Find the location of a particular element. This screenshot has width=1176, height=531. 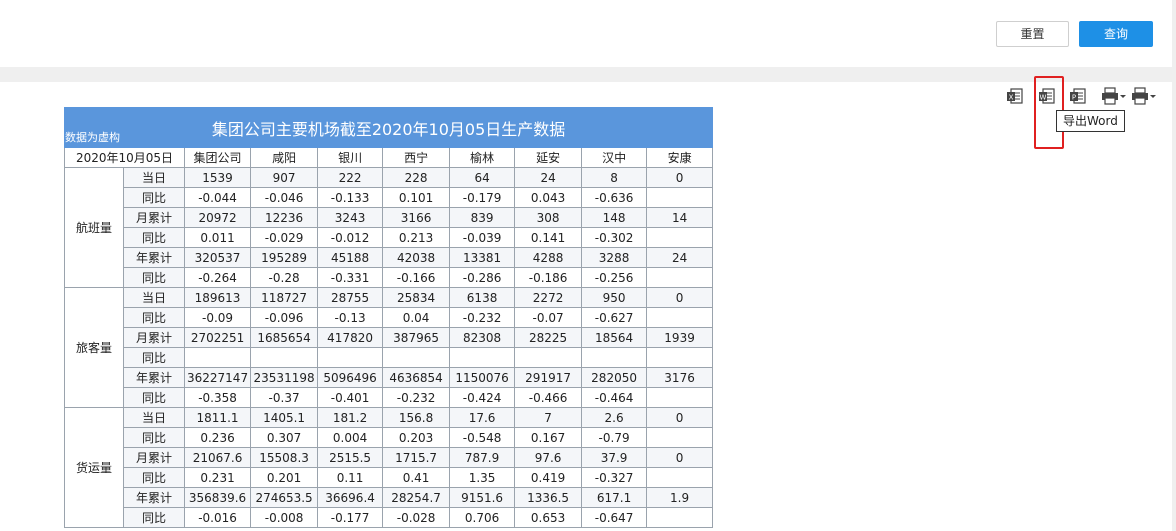

value-cell: -0.264 is located at coordinates (217, 277).